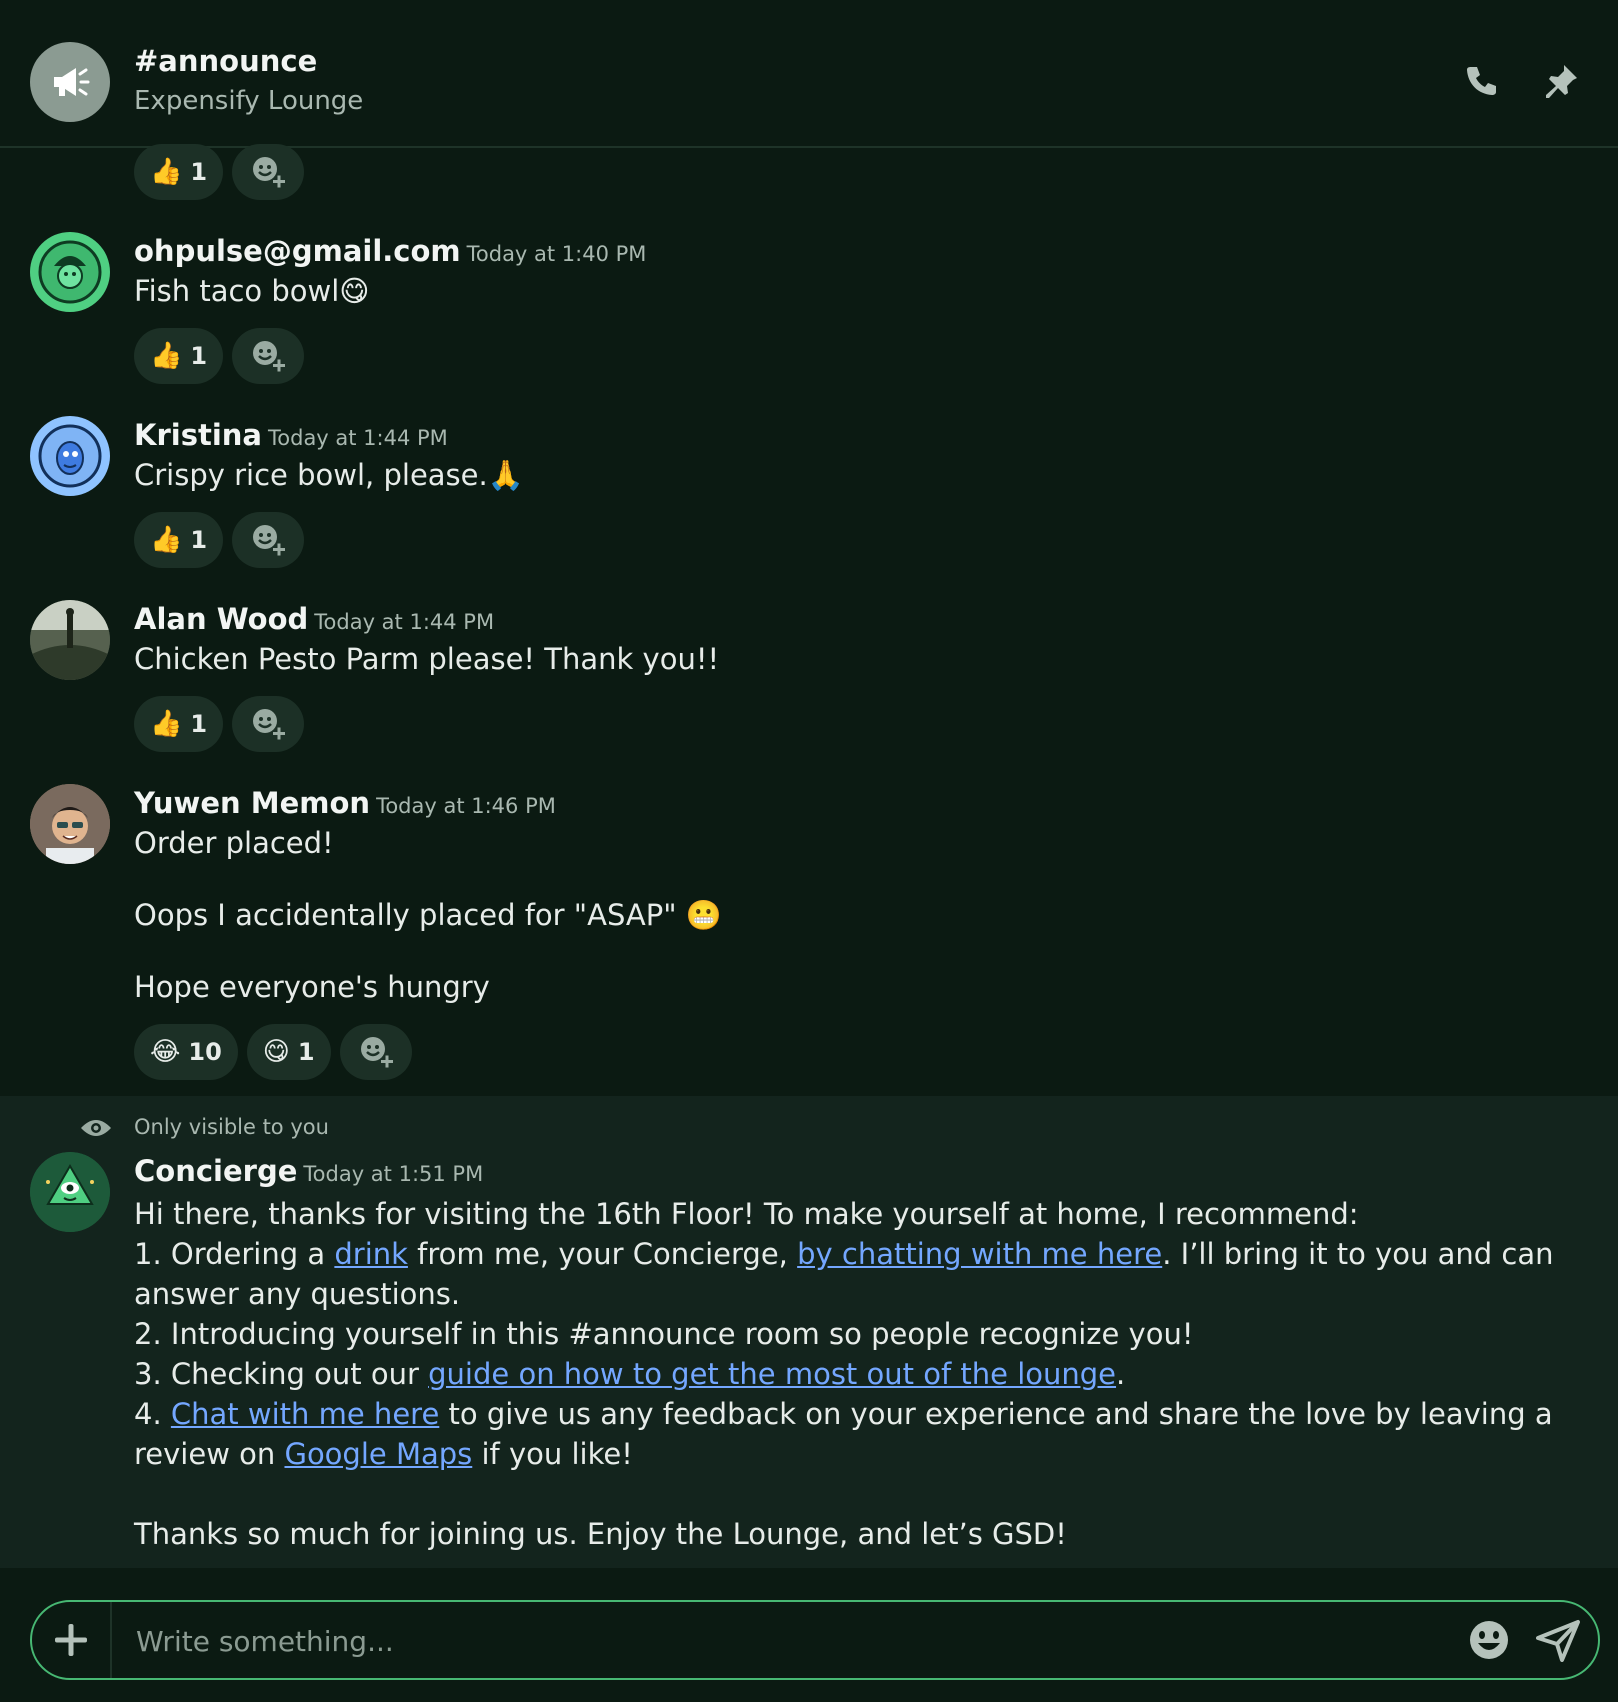  I want to click on text-span: 4., so click(152, 1414).